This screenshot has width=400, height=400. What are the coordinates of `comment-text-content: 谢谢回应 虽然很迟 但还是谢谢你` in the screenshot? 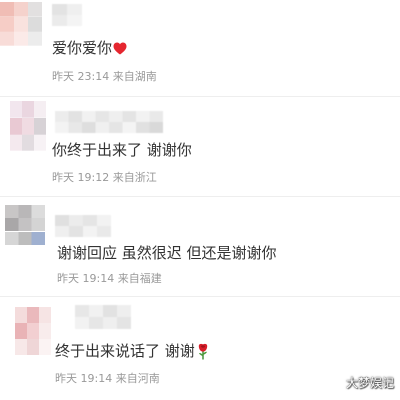 It's located at (167, 253).